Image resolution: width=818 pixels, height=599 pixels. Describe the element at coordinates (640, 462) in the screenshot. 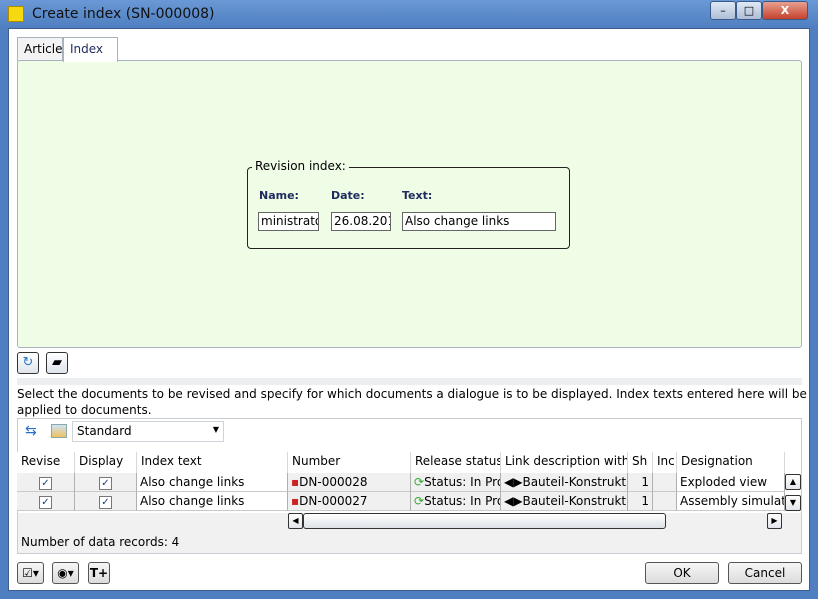

I see `column-header: Sh` at that location.